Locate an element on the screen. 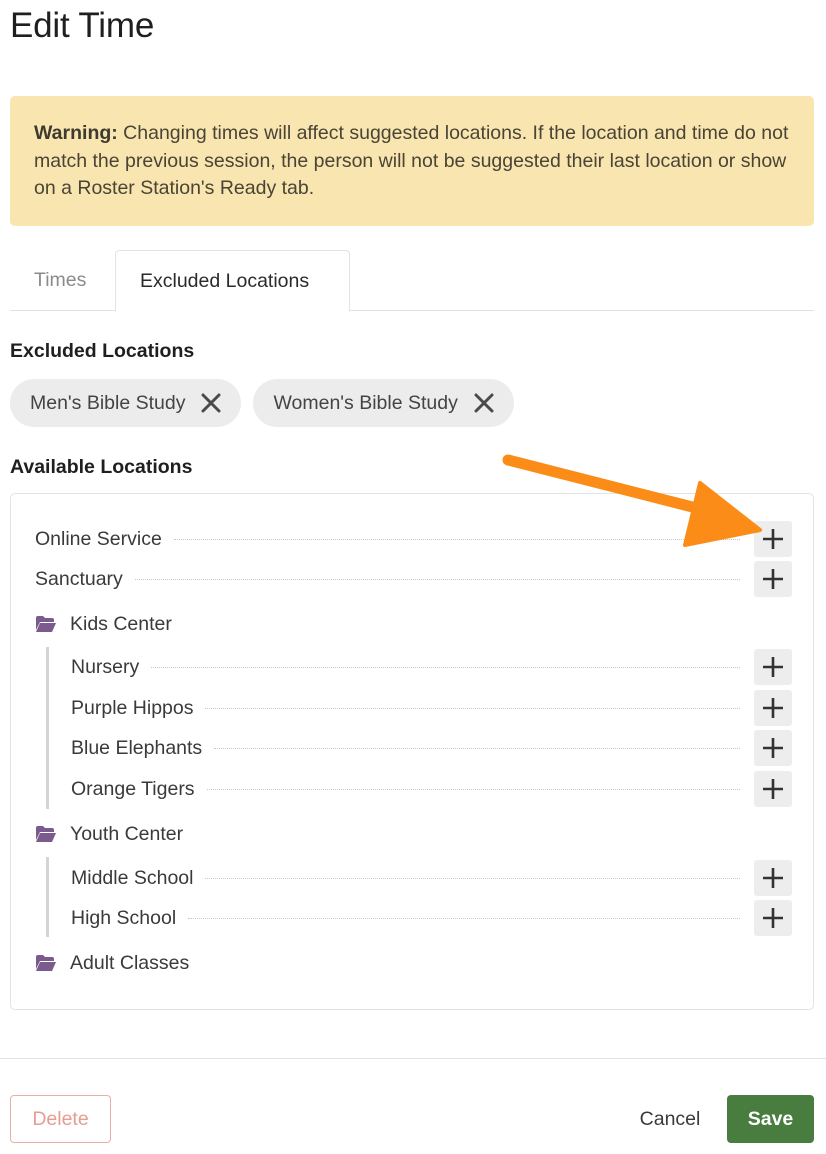  excluded-chip-mens-bible-study: Men's Bible Study is located at coordinates (126, 403).